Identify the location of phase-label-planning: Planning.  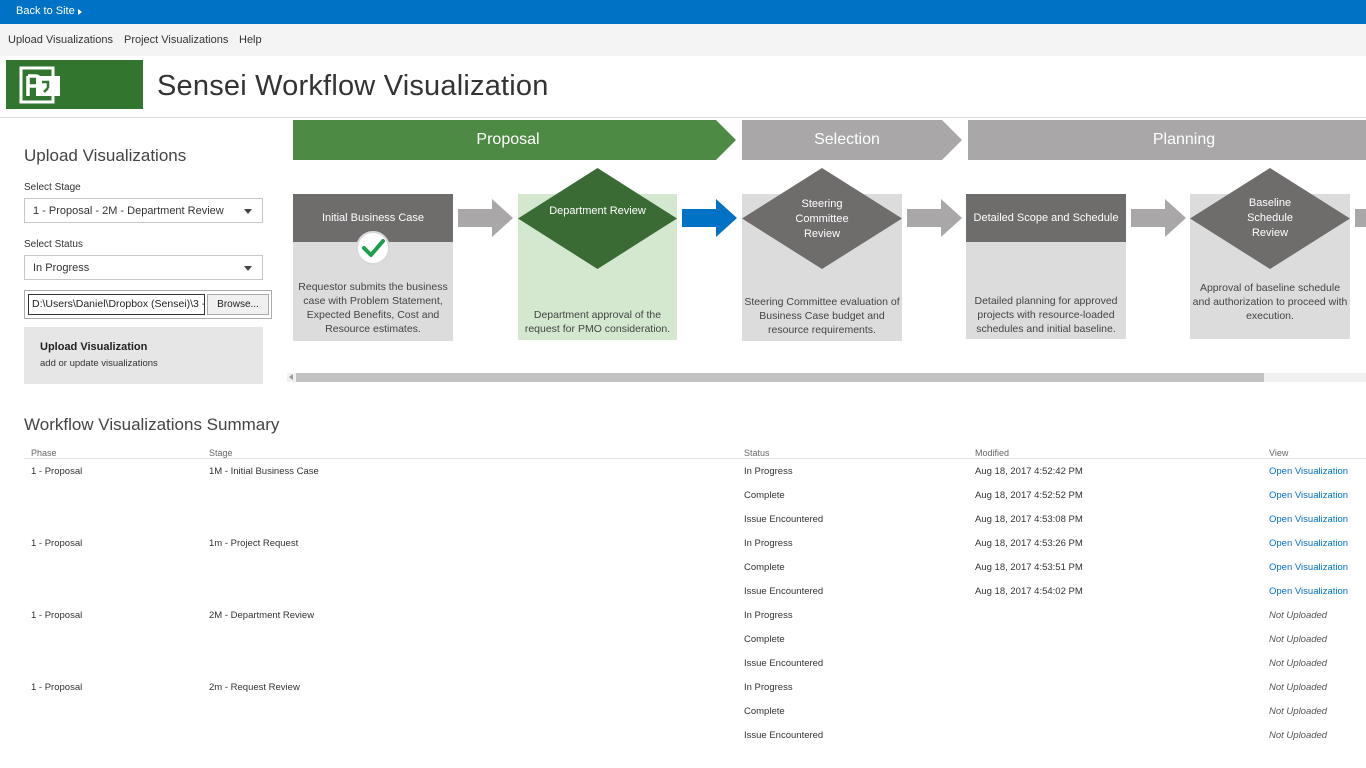
(1184, 139).